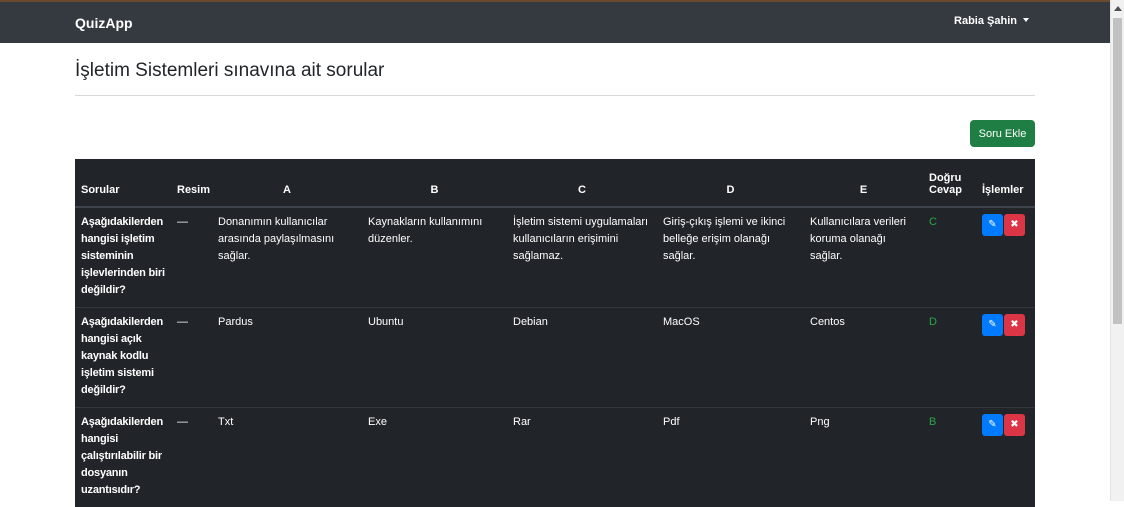  What do you see at coordinates (1118, 8) in the screenshot?
I see `scroll-up-arrow-icon` at bounding box center [1118, 8].